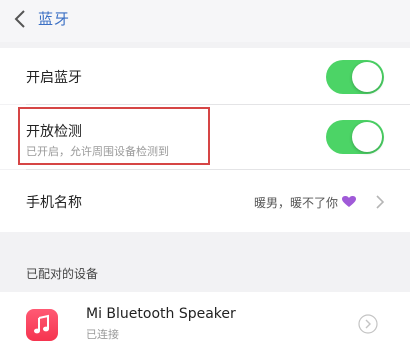 This screenshot has height=346, width=410. Describe the element at coordinates (368, 324) in the screenshot. I see `circle-chevron-icon` at that location.